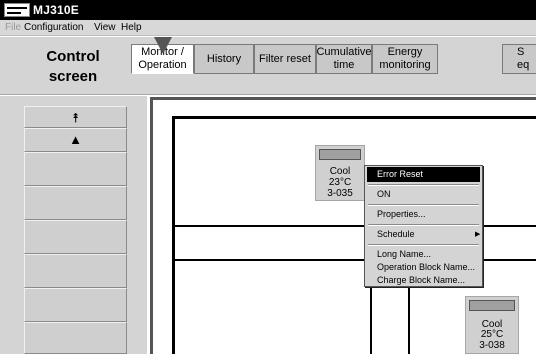 This screenshot has height=354, width=536. What do you see at coordinates (131, 28) in the screenshot?
I see `menu-help: Help` at bounding box center [131, 28].